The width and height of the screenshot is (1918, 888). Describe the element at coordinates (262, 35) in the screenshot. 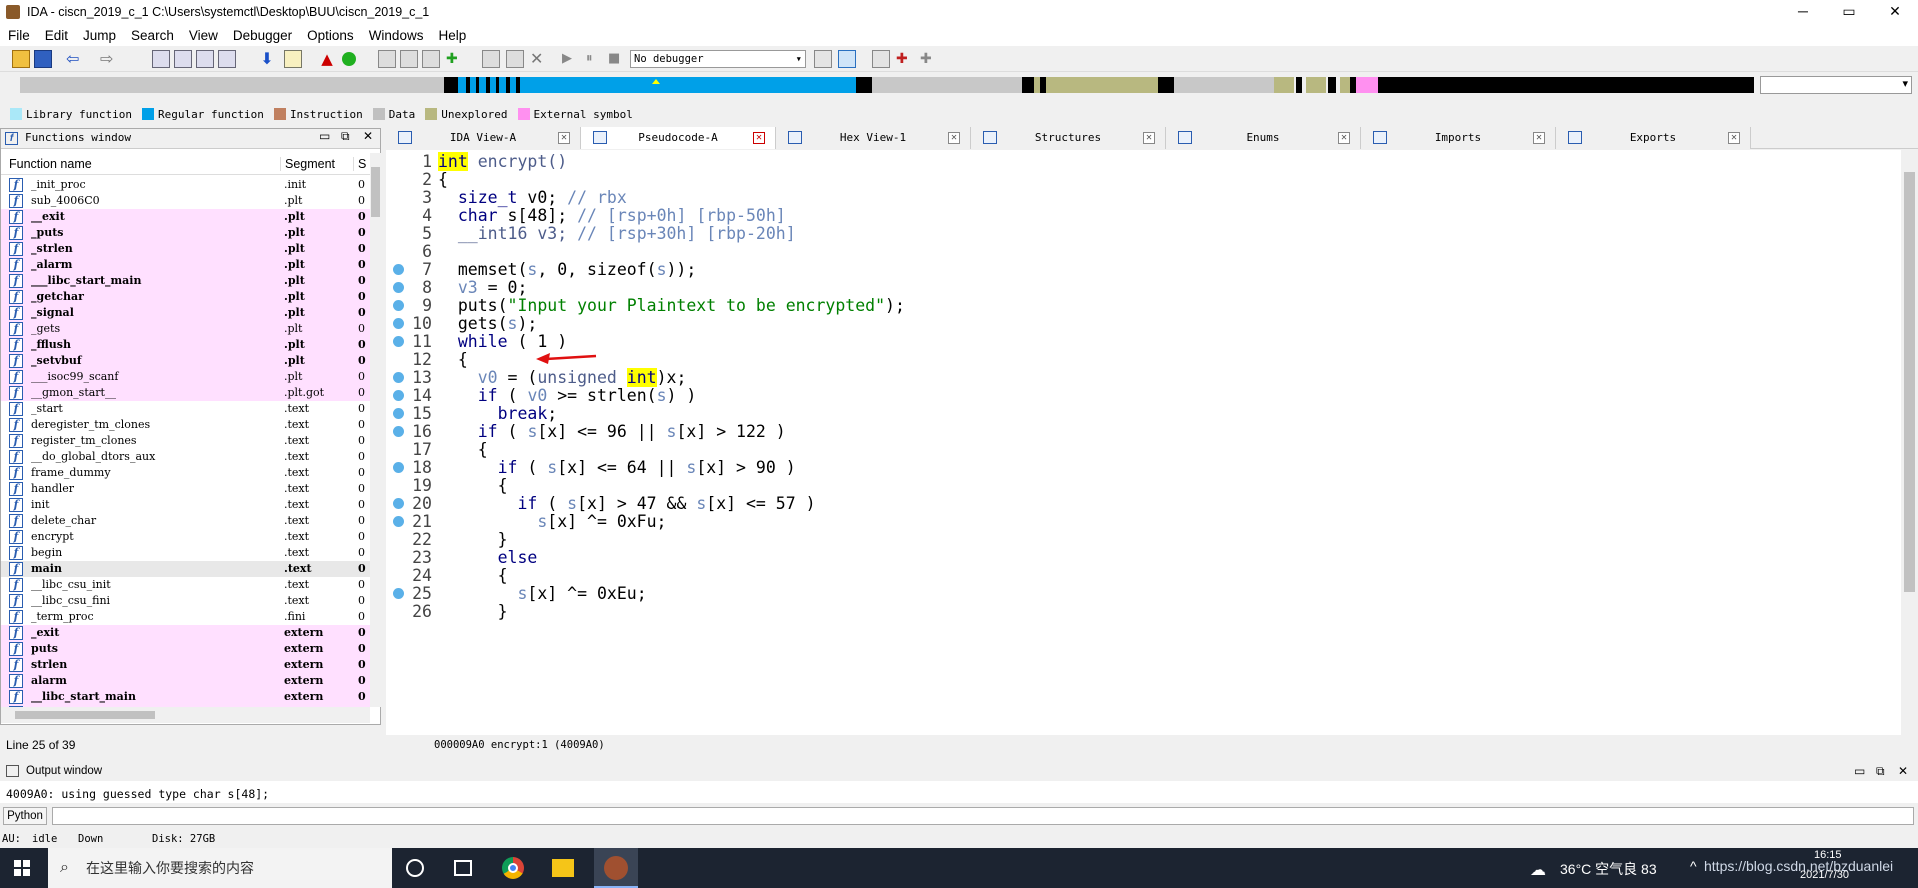

I see `menu-debugger: Debugger` at that location.